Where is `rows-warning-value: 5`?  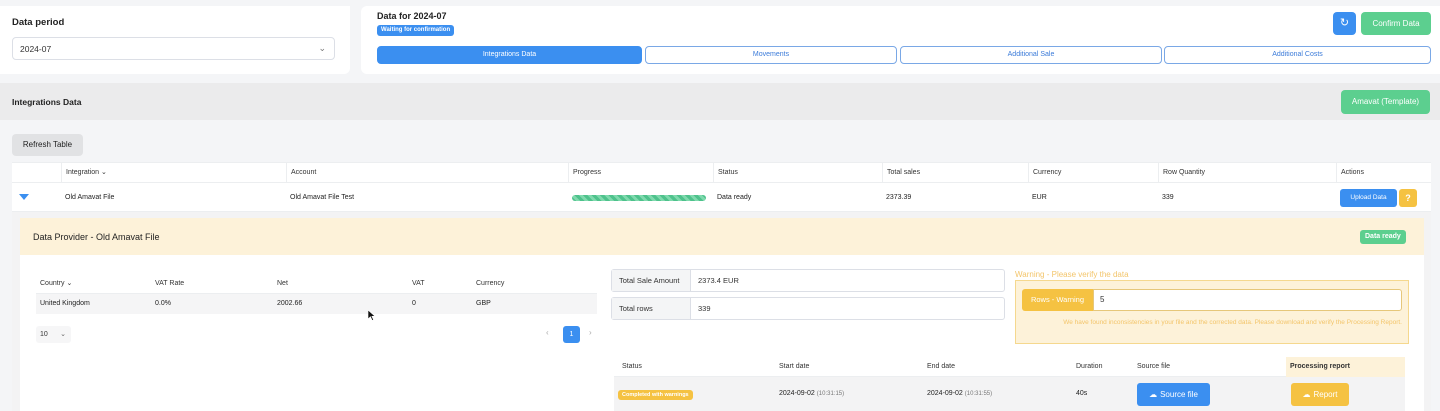
rows-warning-value: 5 is located at coordinates (1247, 300).